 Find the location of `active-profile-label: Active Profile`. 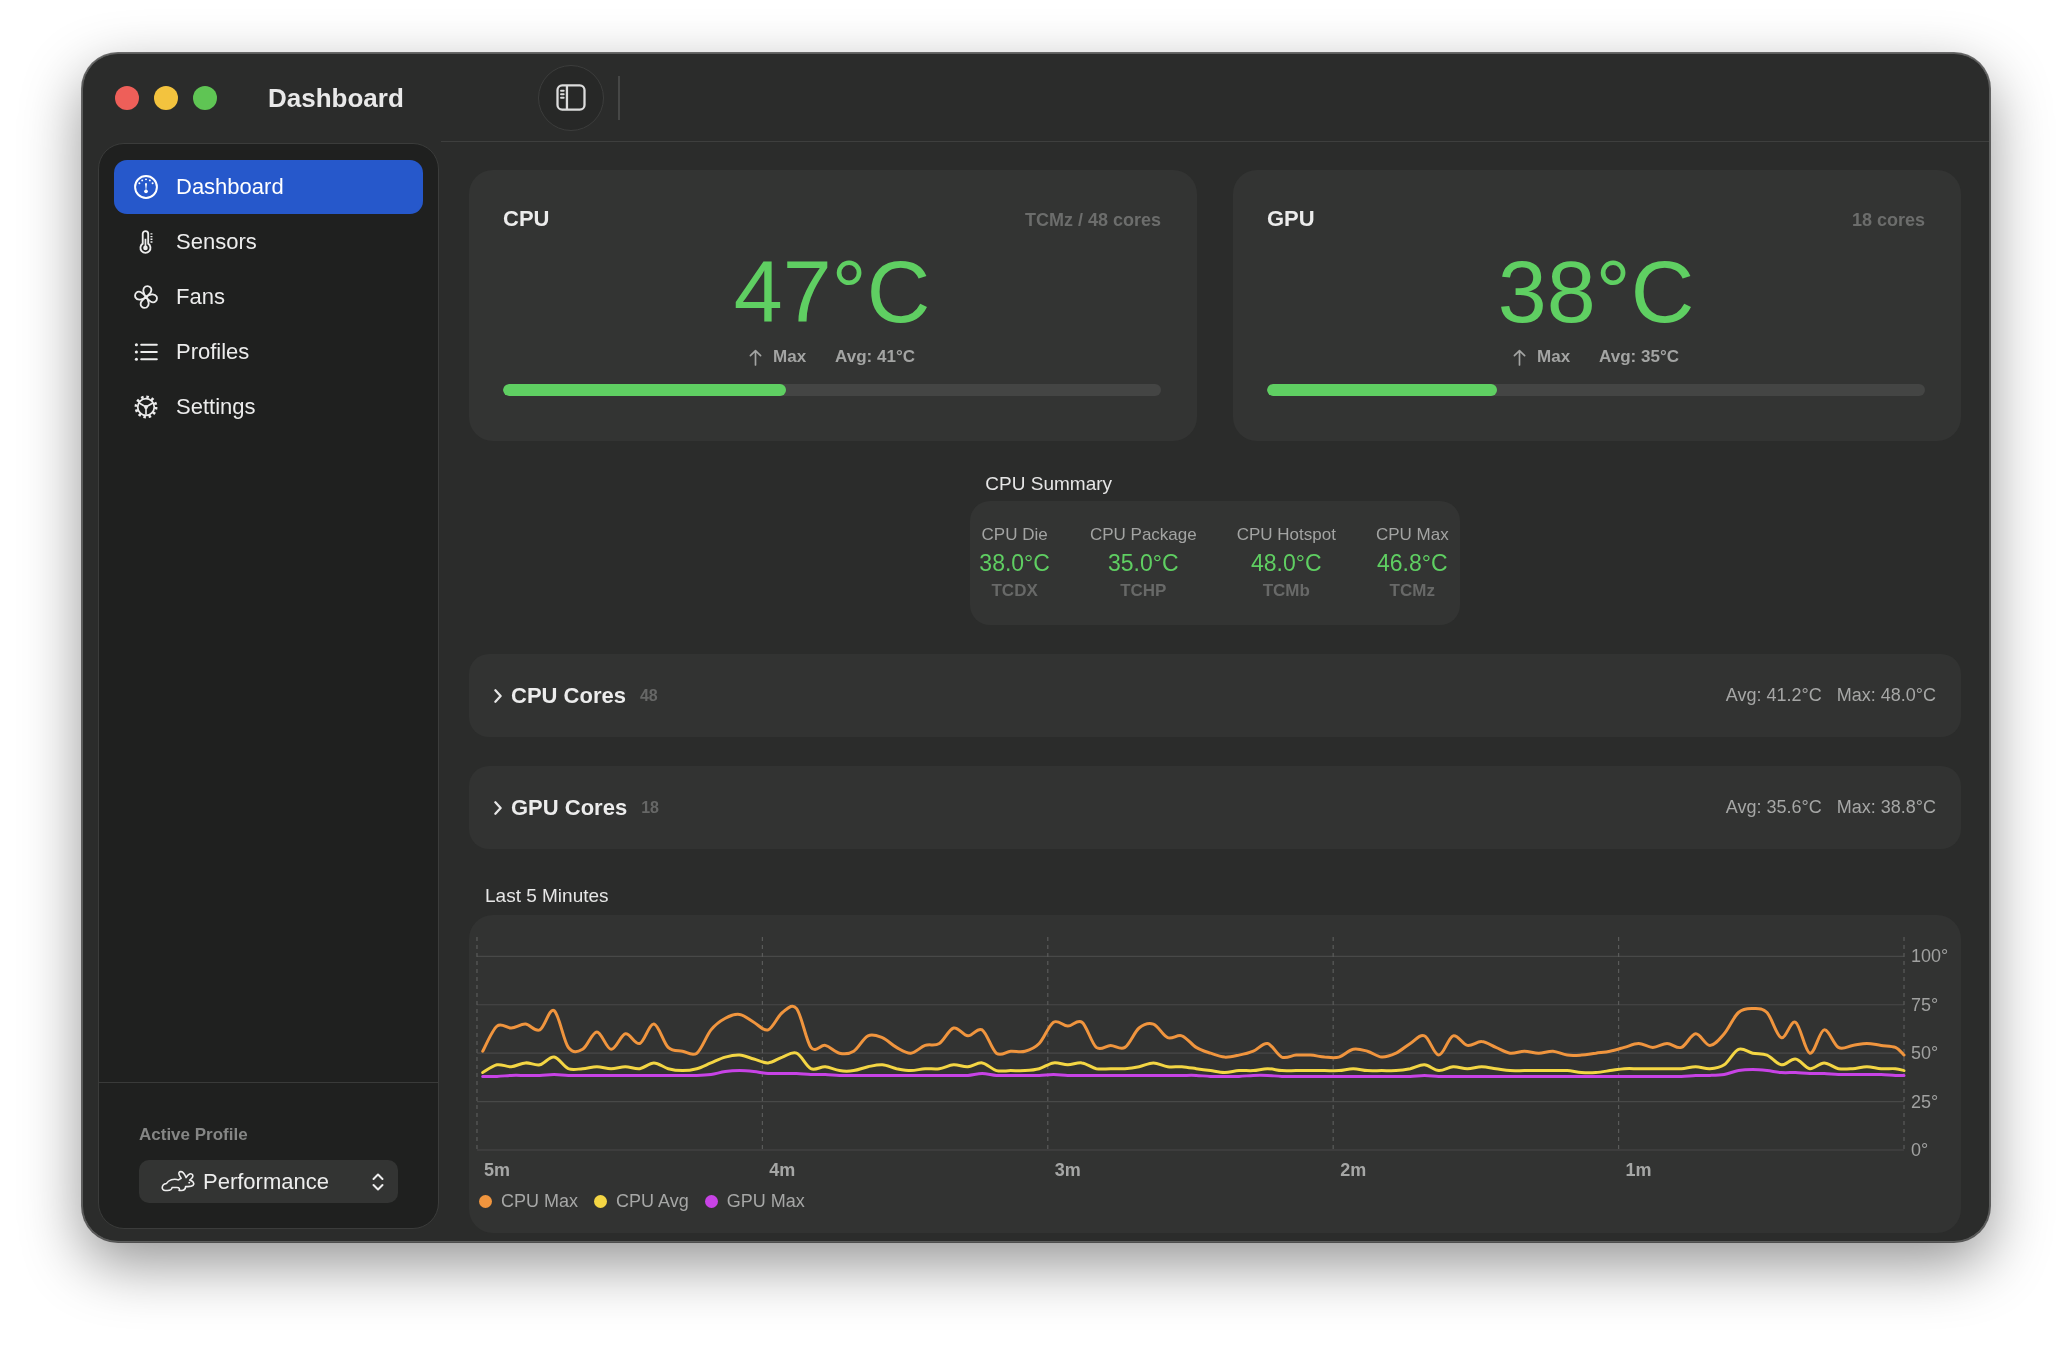

active-profile-label: Active Profile is located at coordinates (193, 1135).